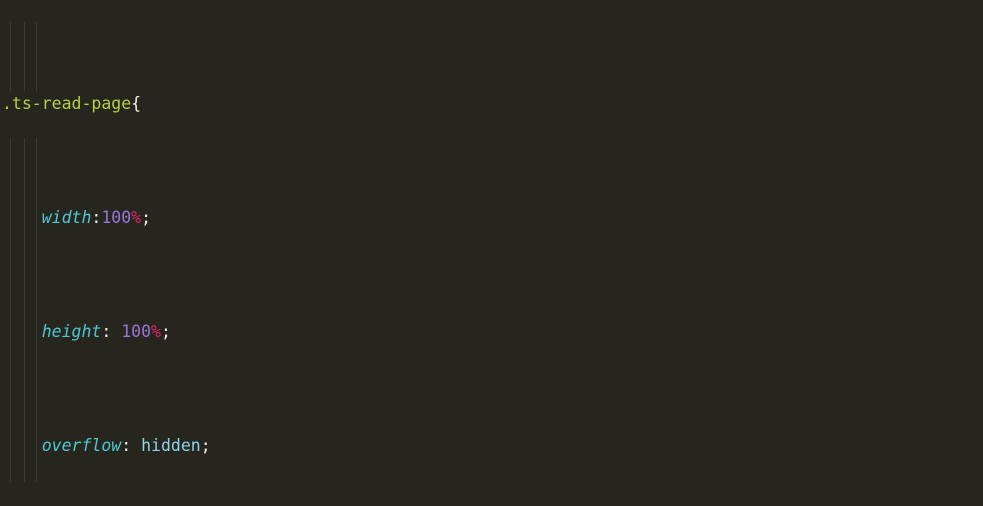 The height and width of the screenshot is (506, 983). I want to click on code-line: overflow: hidden;, so click(491, 446).